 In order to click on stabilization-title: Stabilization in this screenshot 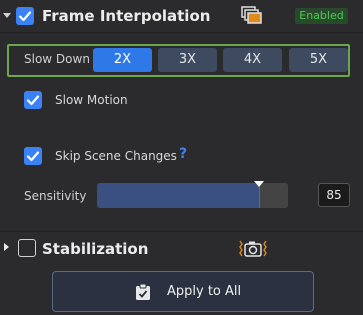, I will do `click(95, 249)`.